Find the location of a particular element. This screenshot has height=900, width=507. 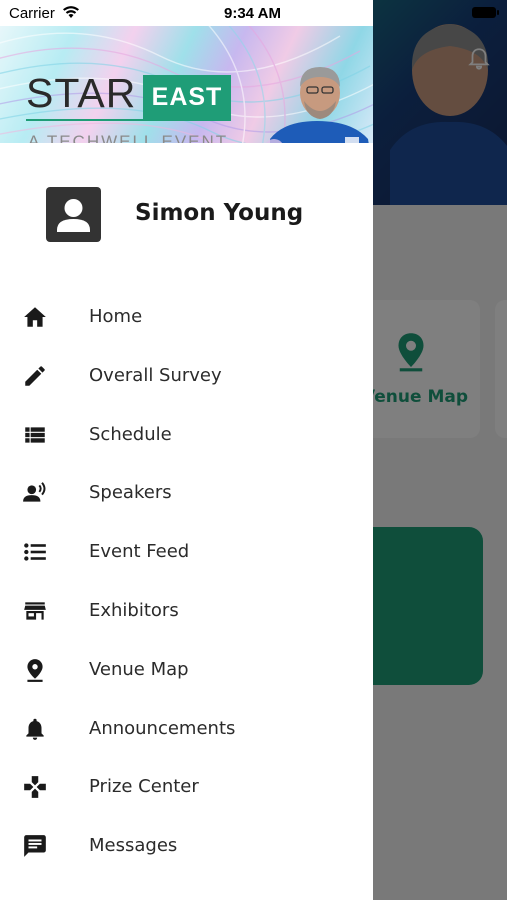

status-bar: Carrier 9:34 AM is located at coordinates (253, 13).